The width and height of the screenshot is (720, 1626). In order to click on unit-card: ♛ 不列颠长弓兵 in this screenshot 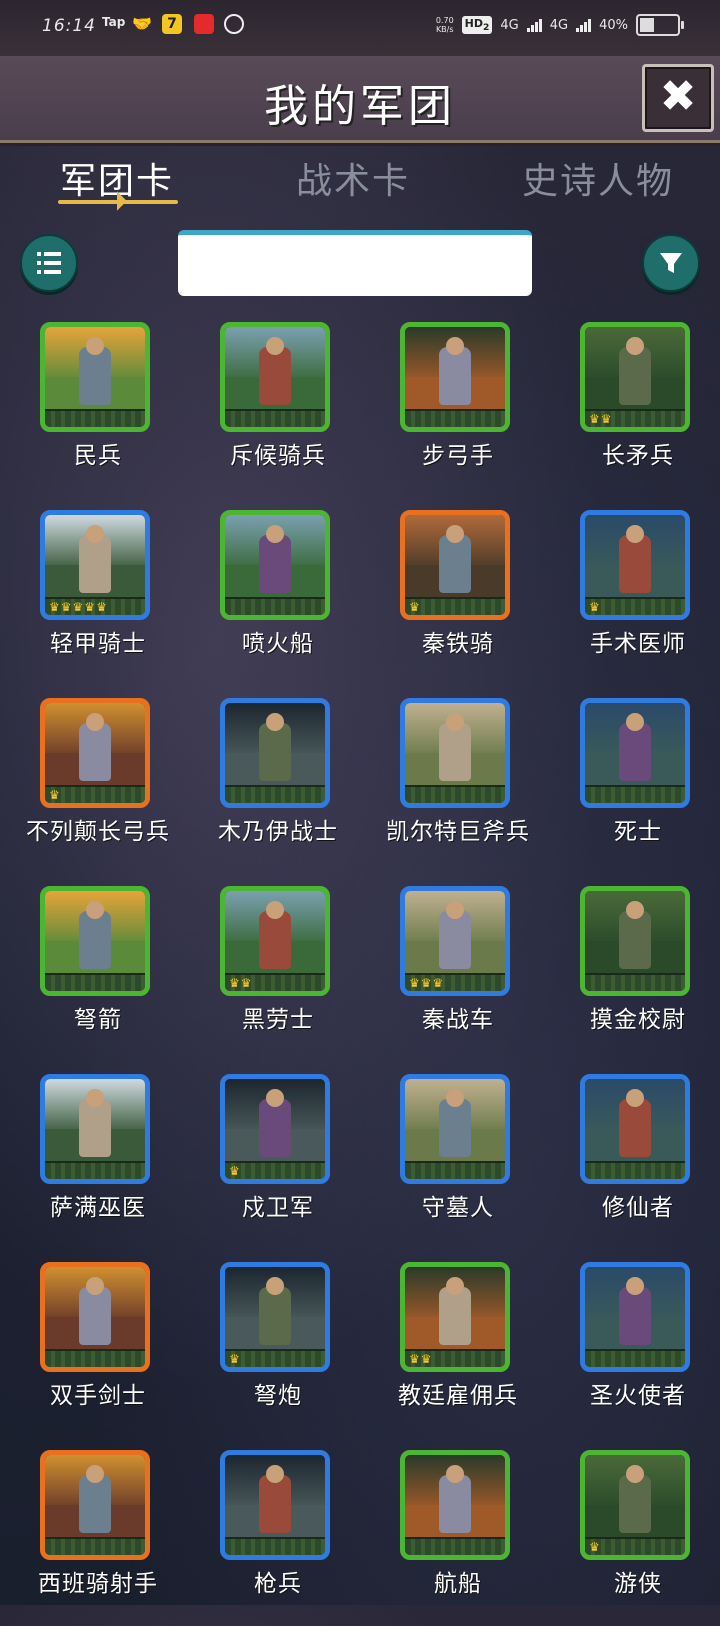, I will do `click(98, 784)`.